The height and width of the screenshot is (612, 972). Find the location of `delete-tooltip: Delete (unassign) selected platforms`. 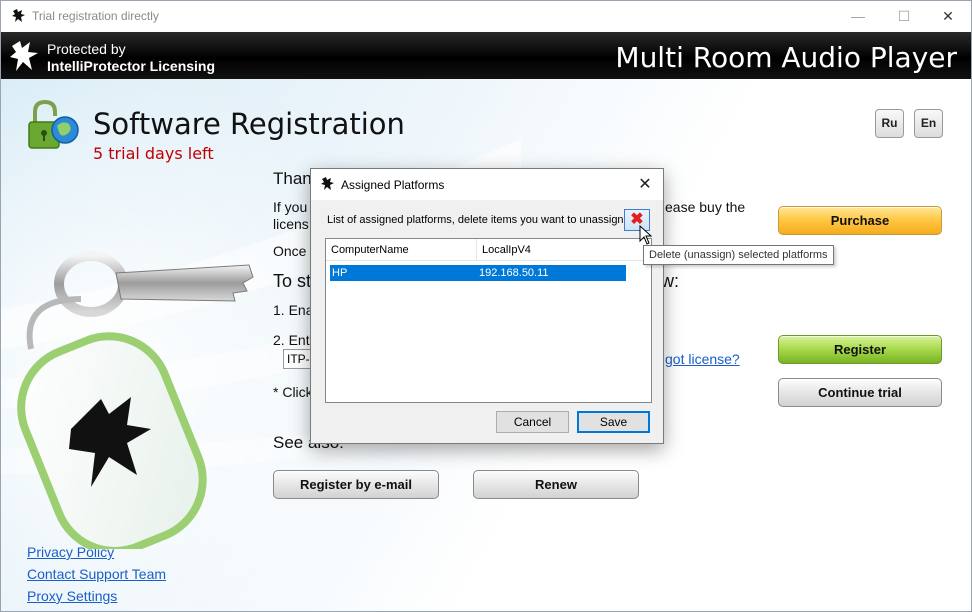

delete-tooltip: Delete (unassign) selected platforms is located at coordinates (738, 255).